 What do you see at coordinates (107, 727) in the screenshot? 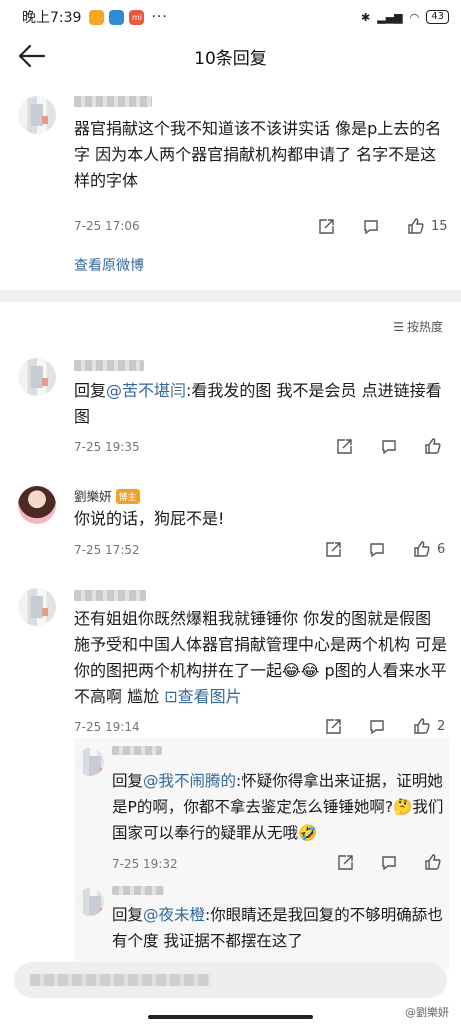
I see `comment-time: 7-25 19:14` at bounding box center [107, 727].